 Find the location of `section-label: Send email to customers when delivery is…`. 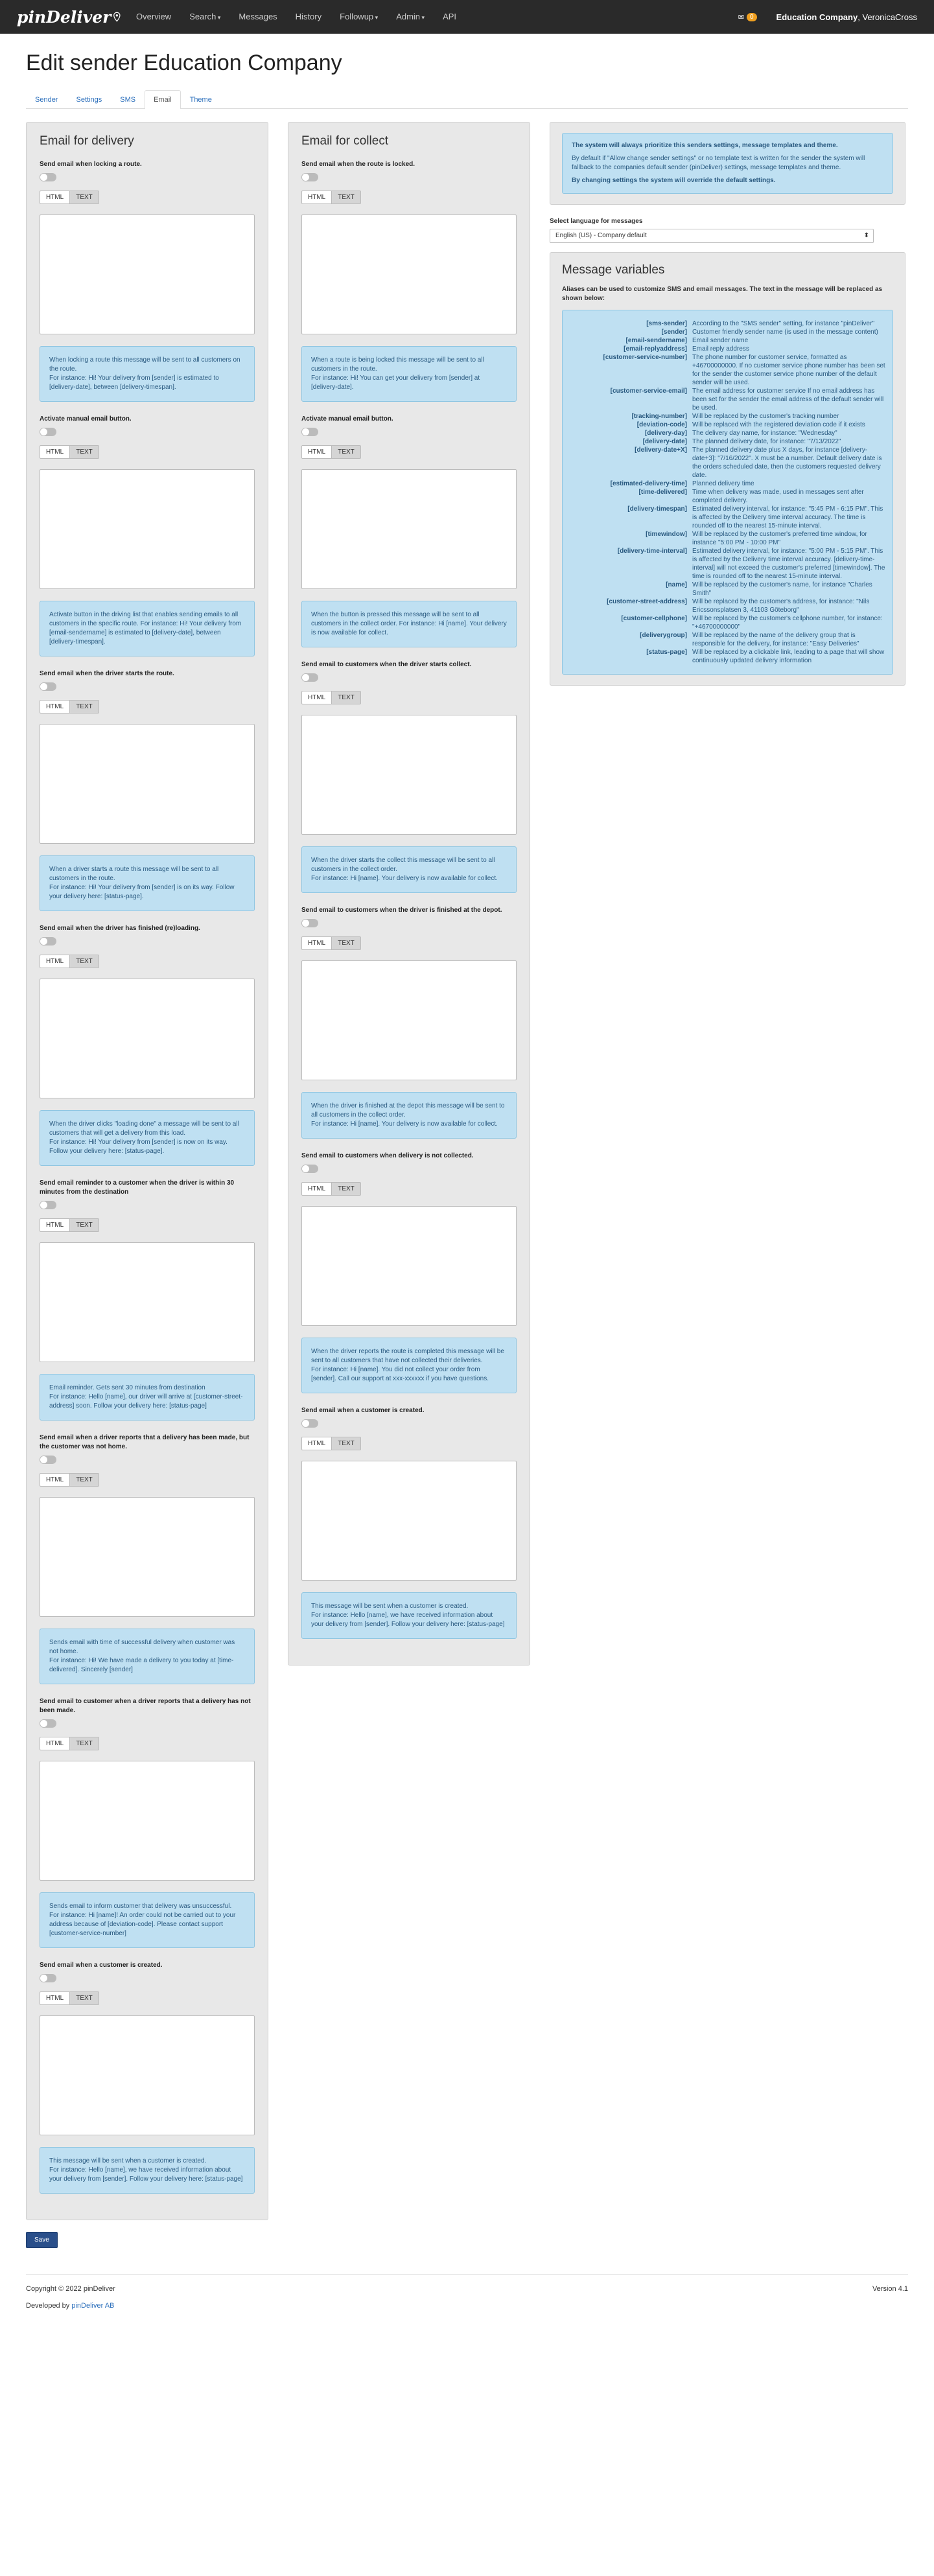

section-label: Send email to customers when delivery is… is located at coordinates (387, 1155).